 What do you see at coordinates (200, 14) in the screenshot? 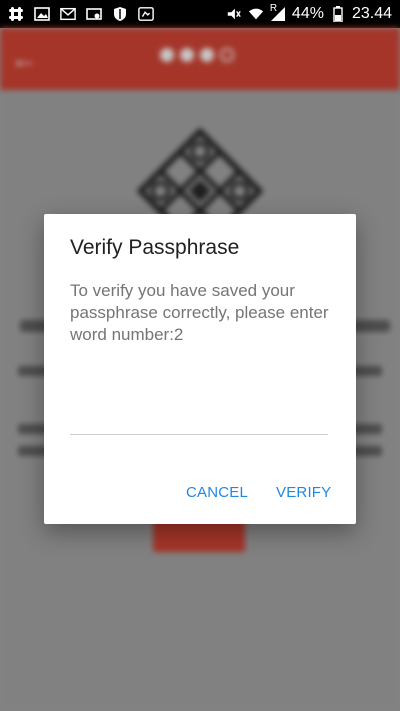
I see `status-bar: R 44% 23.44` at bounding box center [200, 14].